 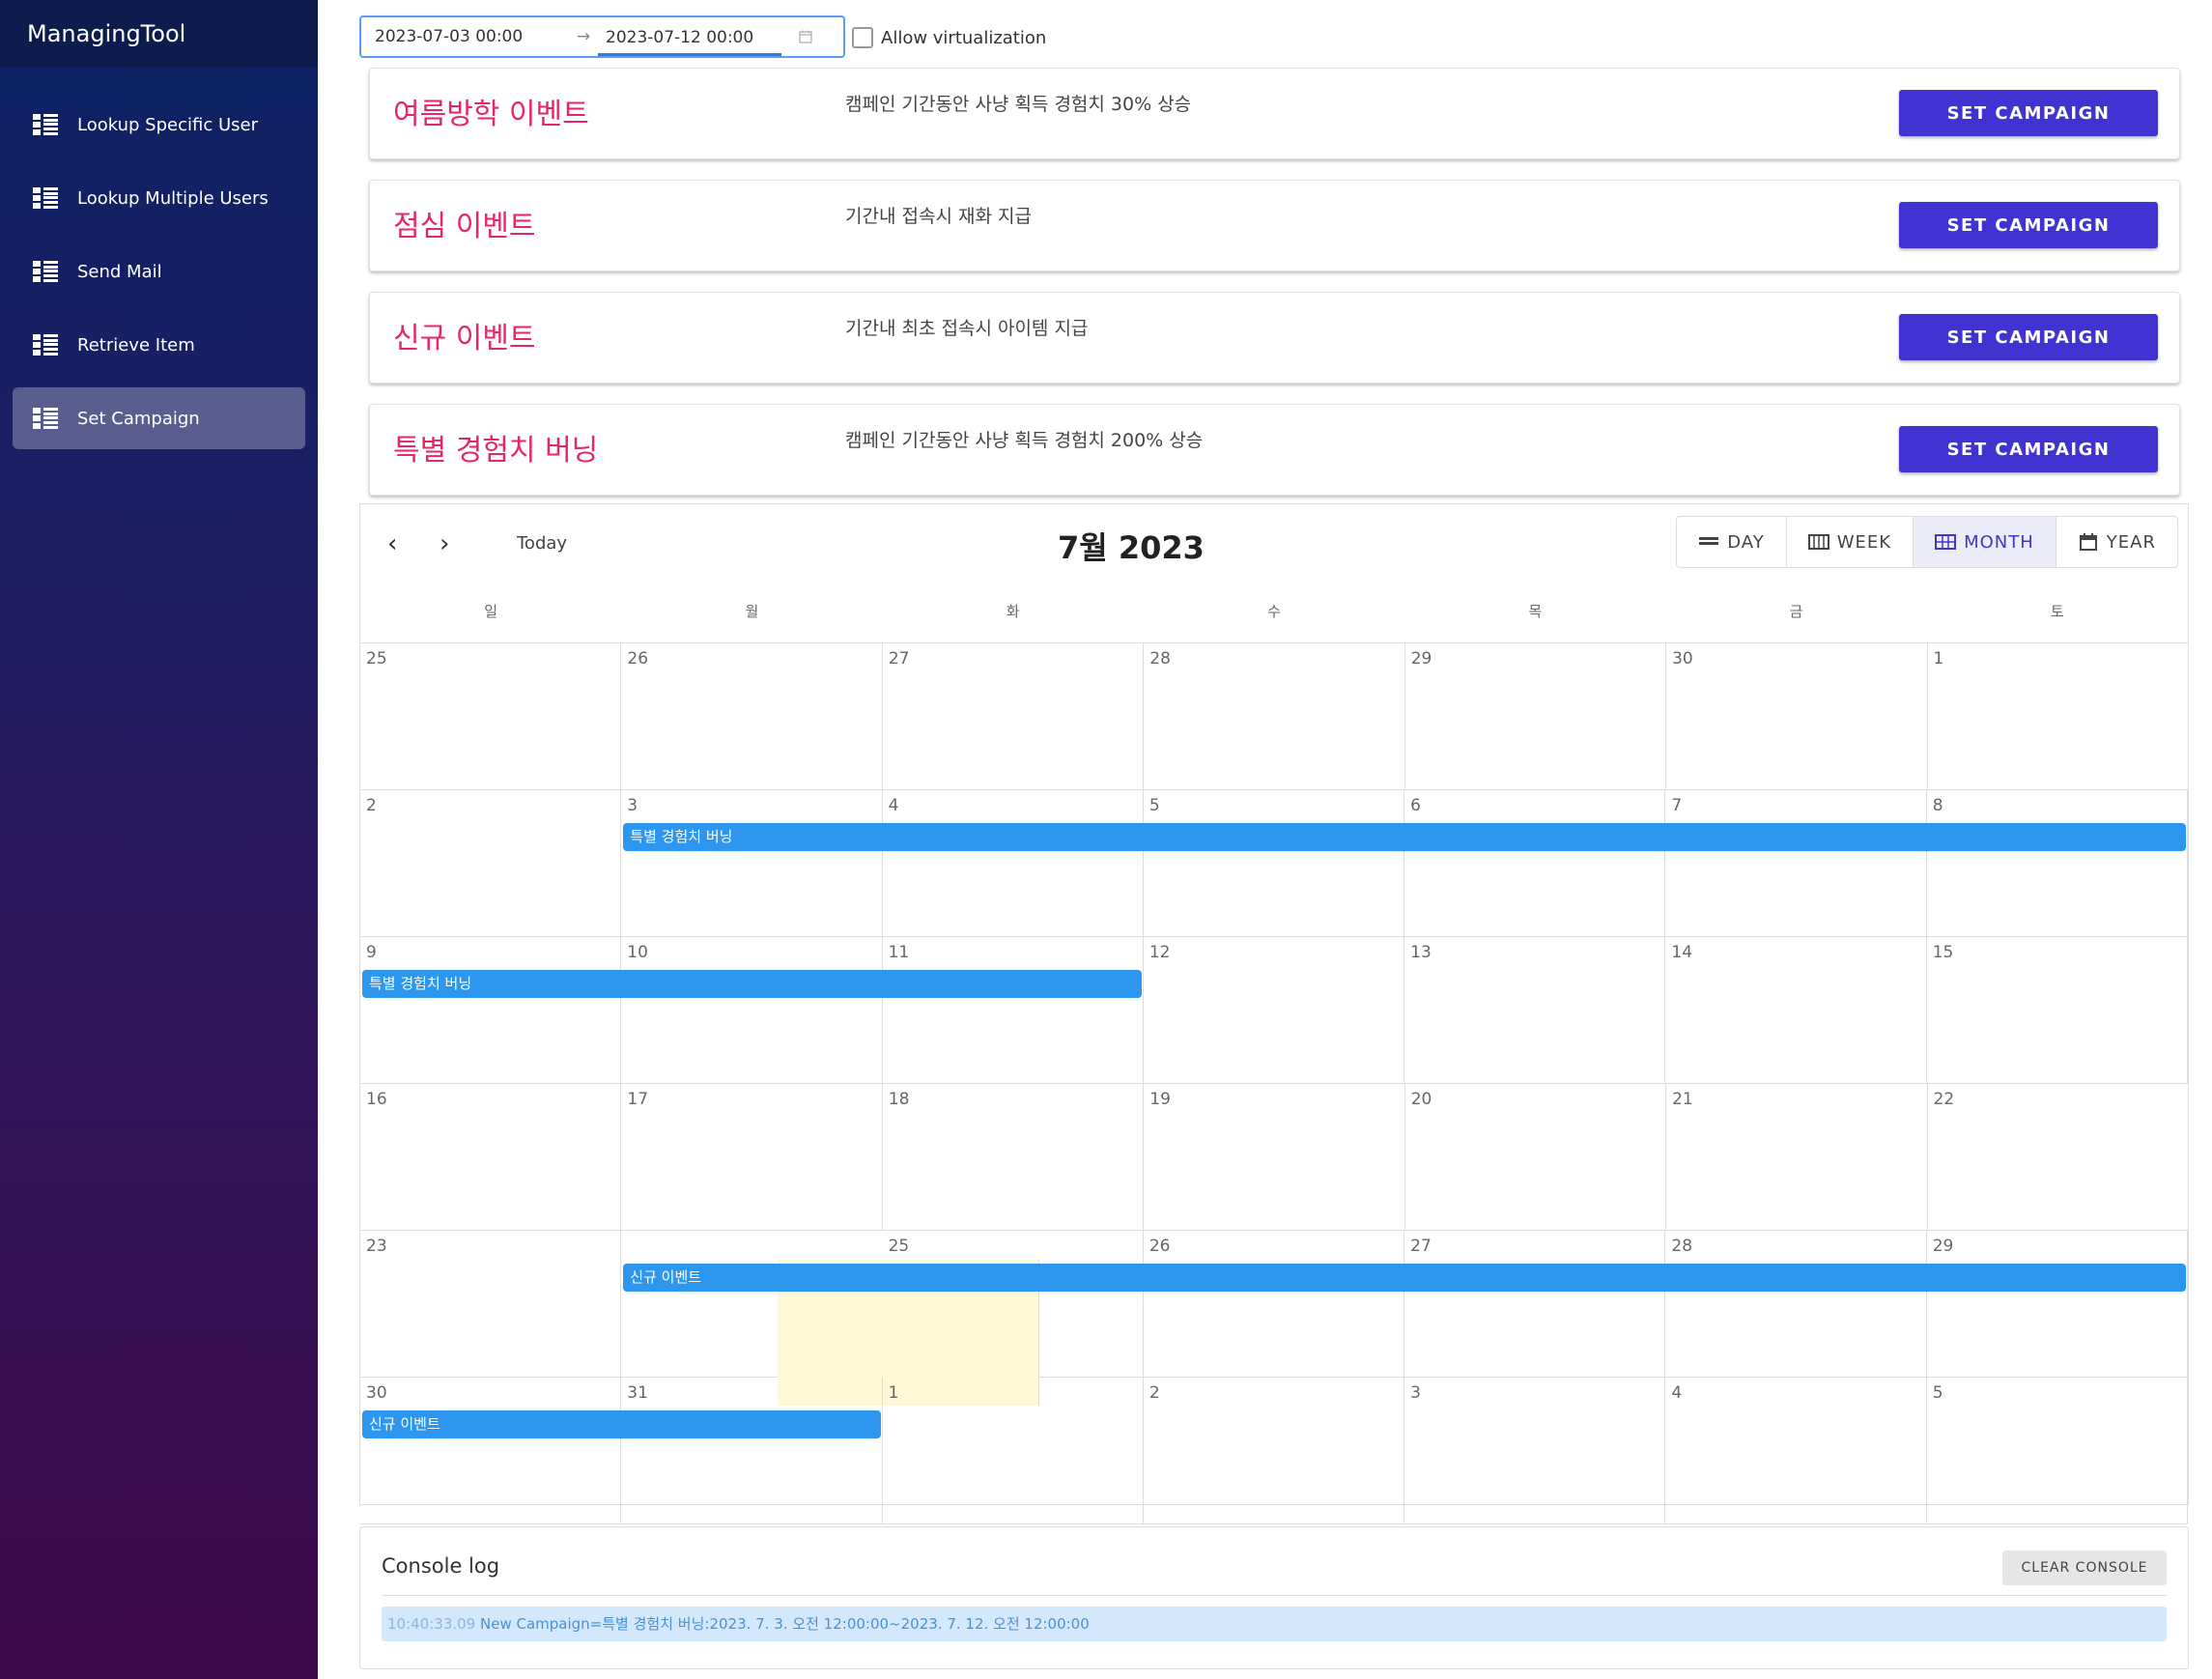 What do you see at coordinates (752, 1451) in the screenshot?
I see `day-cell: 31` at bounding box center [752, 1451].